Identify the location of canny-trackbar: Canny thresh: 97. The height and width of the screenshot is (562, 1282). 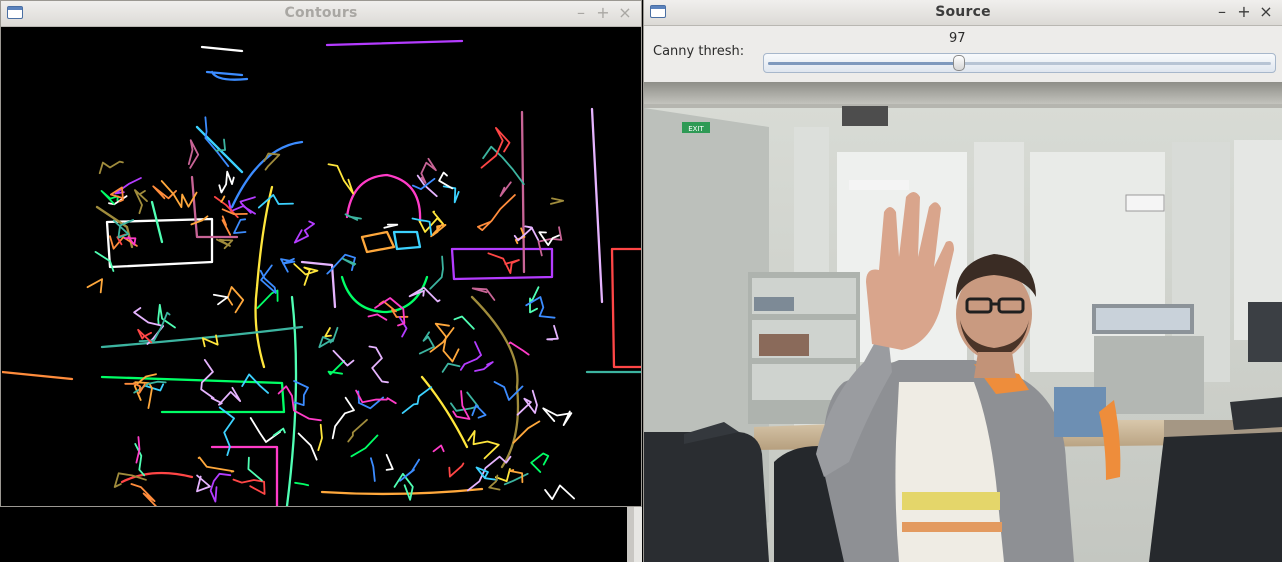
(963, 54).